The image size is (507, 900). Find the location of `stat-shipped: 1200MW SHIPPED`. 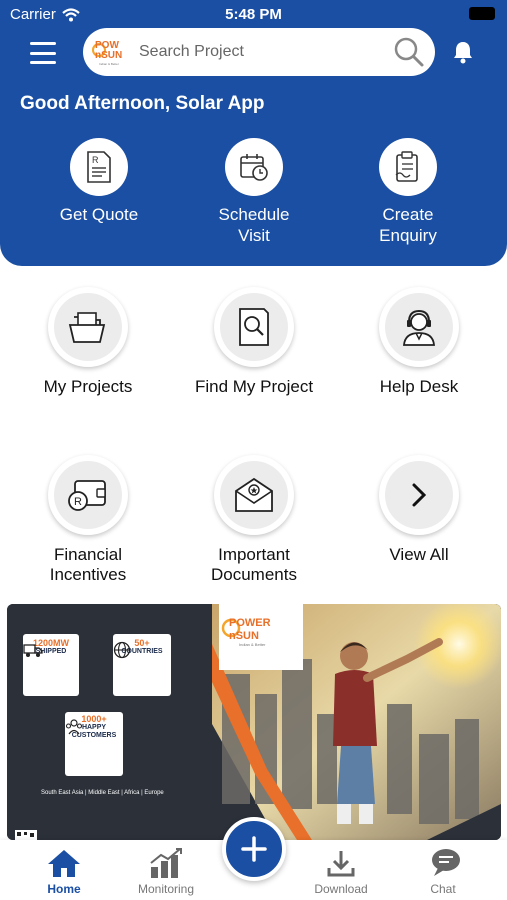

stat-shipped: 1200MW SHIPPED is located at coordinates (51, 665).